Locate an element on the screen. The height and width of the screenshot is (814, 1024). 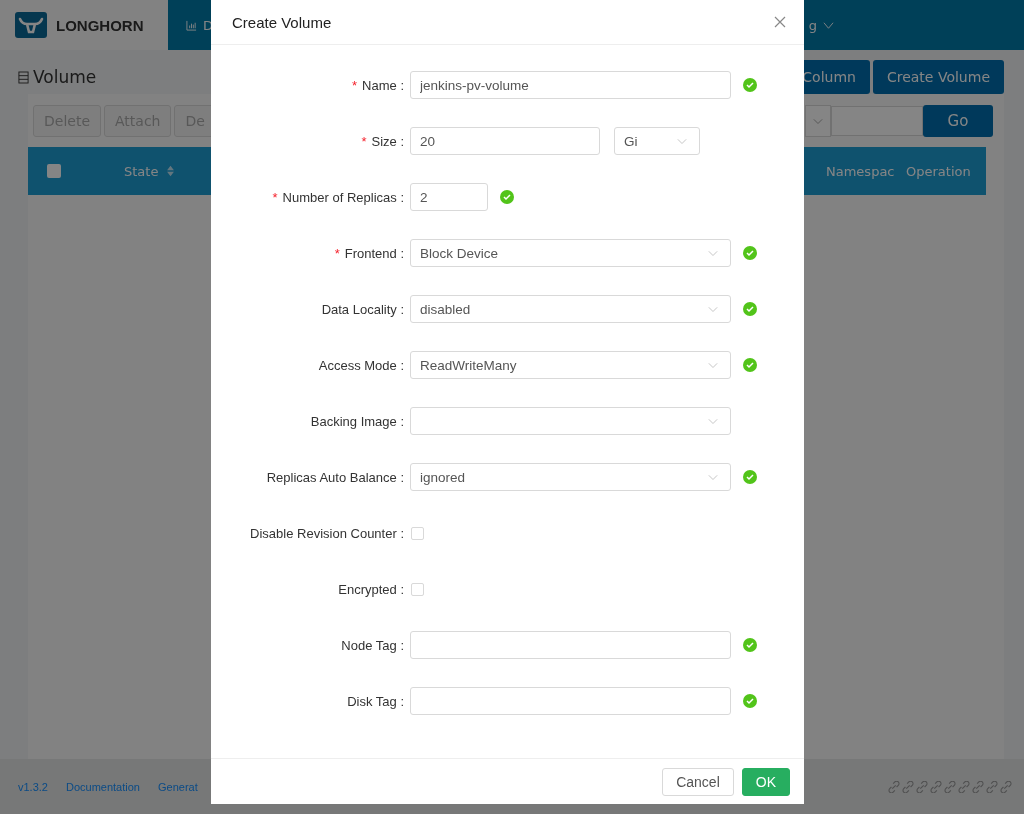
field-label: Replicas Auto Balance : is located at coordinates (335, 477).